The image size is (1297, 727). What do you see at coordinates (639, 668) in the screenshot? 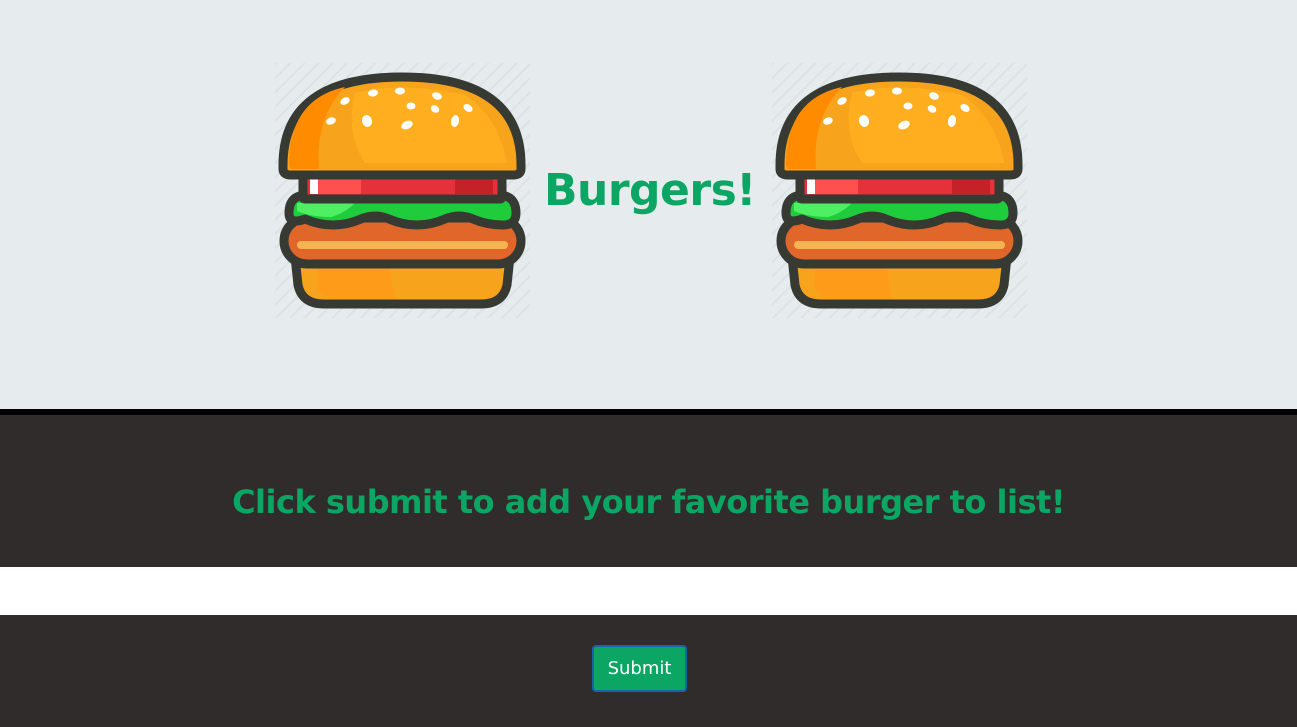
I see `submit-button: Submit` at bounding box center [639, 668].